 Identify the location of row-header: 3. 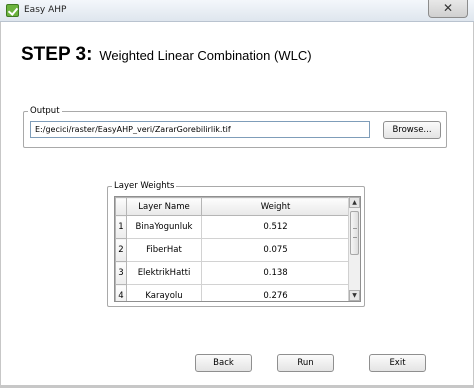
(121, 273).